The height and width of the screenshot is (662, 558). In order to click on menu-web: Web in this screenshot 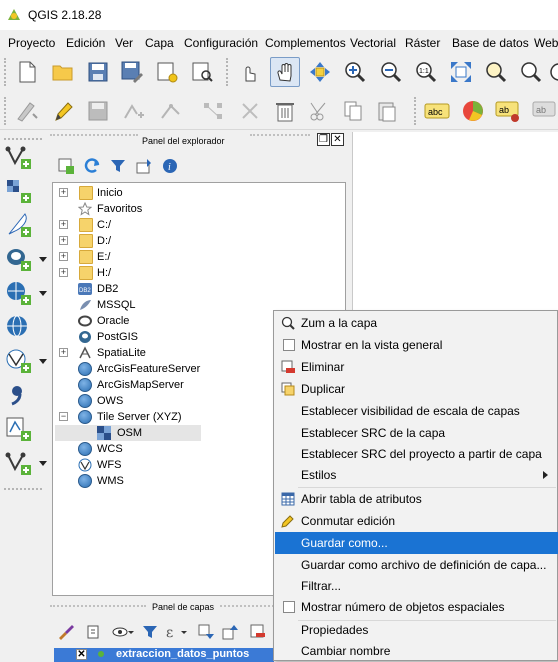, I will do `click(546, 43)`.